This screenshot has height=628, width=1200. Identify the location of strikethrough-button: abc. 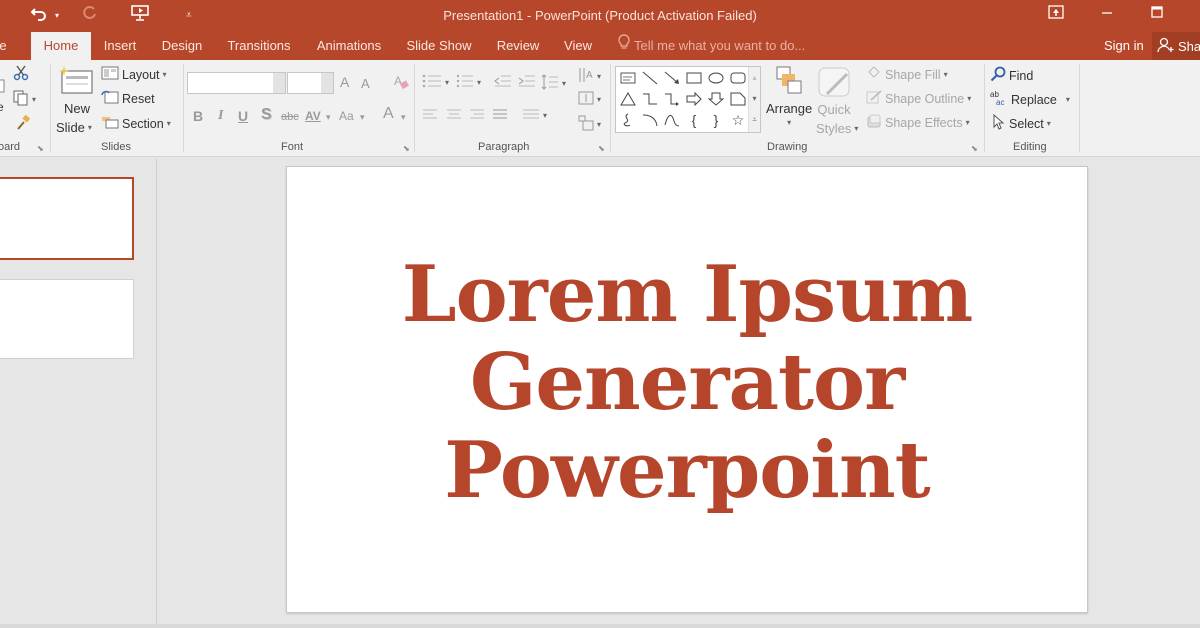
(290, 117).